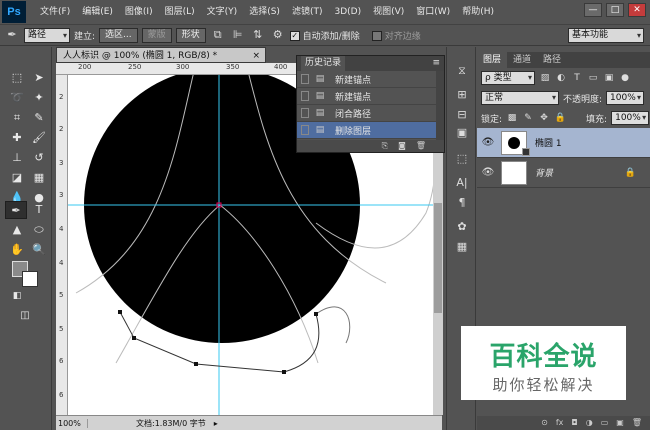 Image resolution: width=650 pixels, height=430 pixels. What do you see at coordinates (17, 230) in the screenshot?
I see `path-selection-tool-icon: ▲` at bounding box center [17, 230].